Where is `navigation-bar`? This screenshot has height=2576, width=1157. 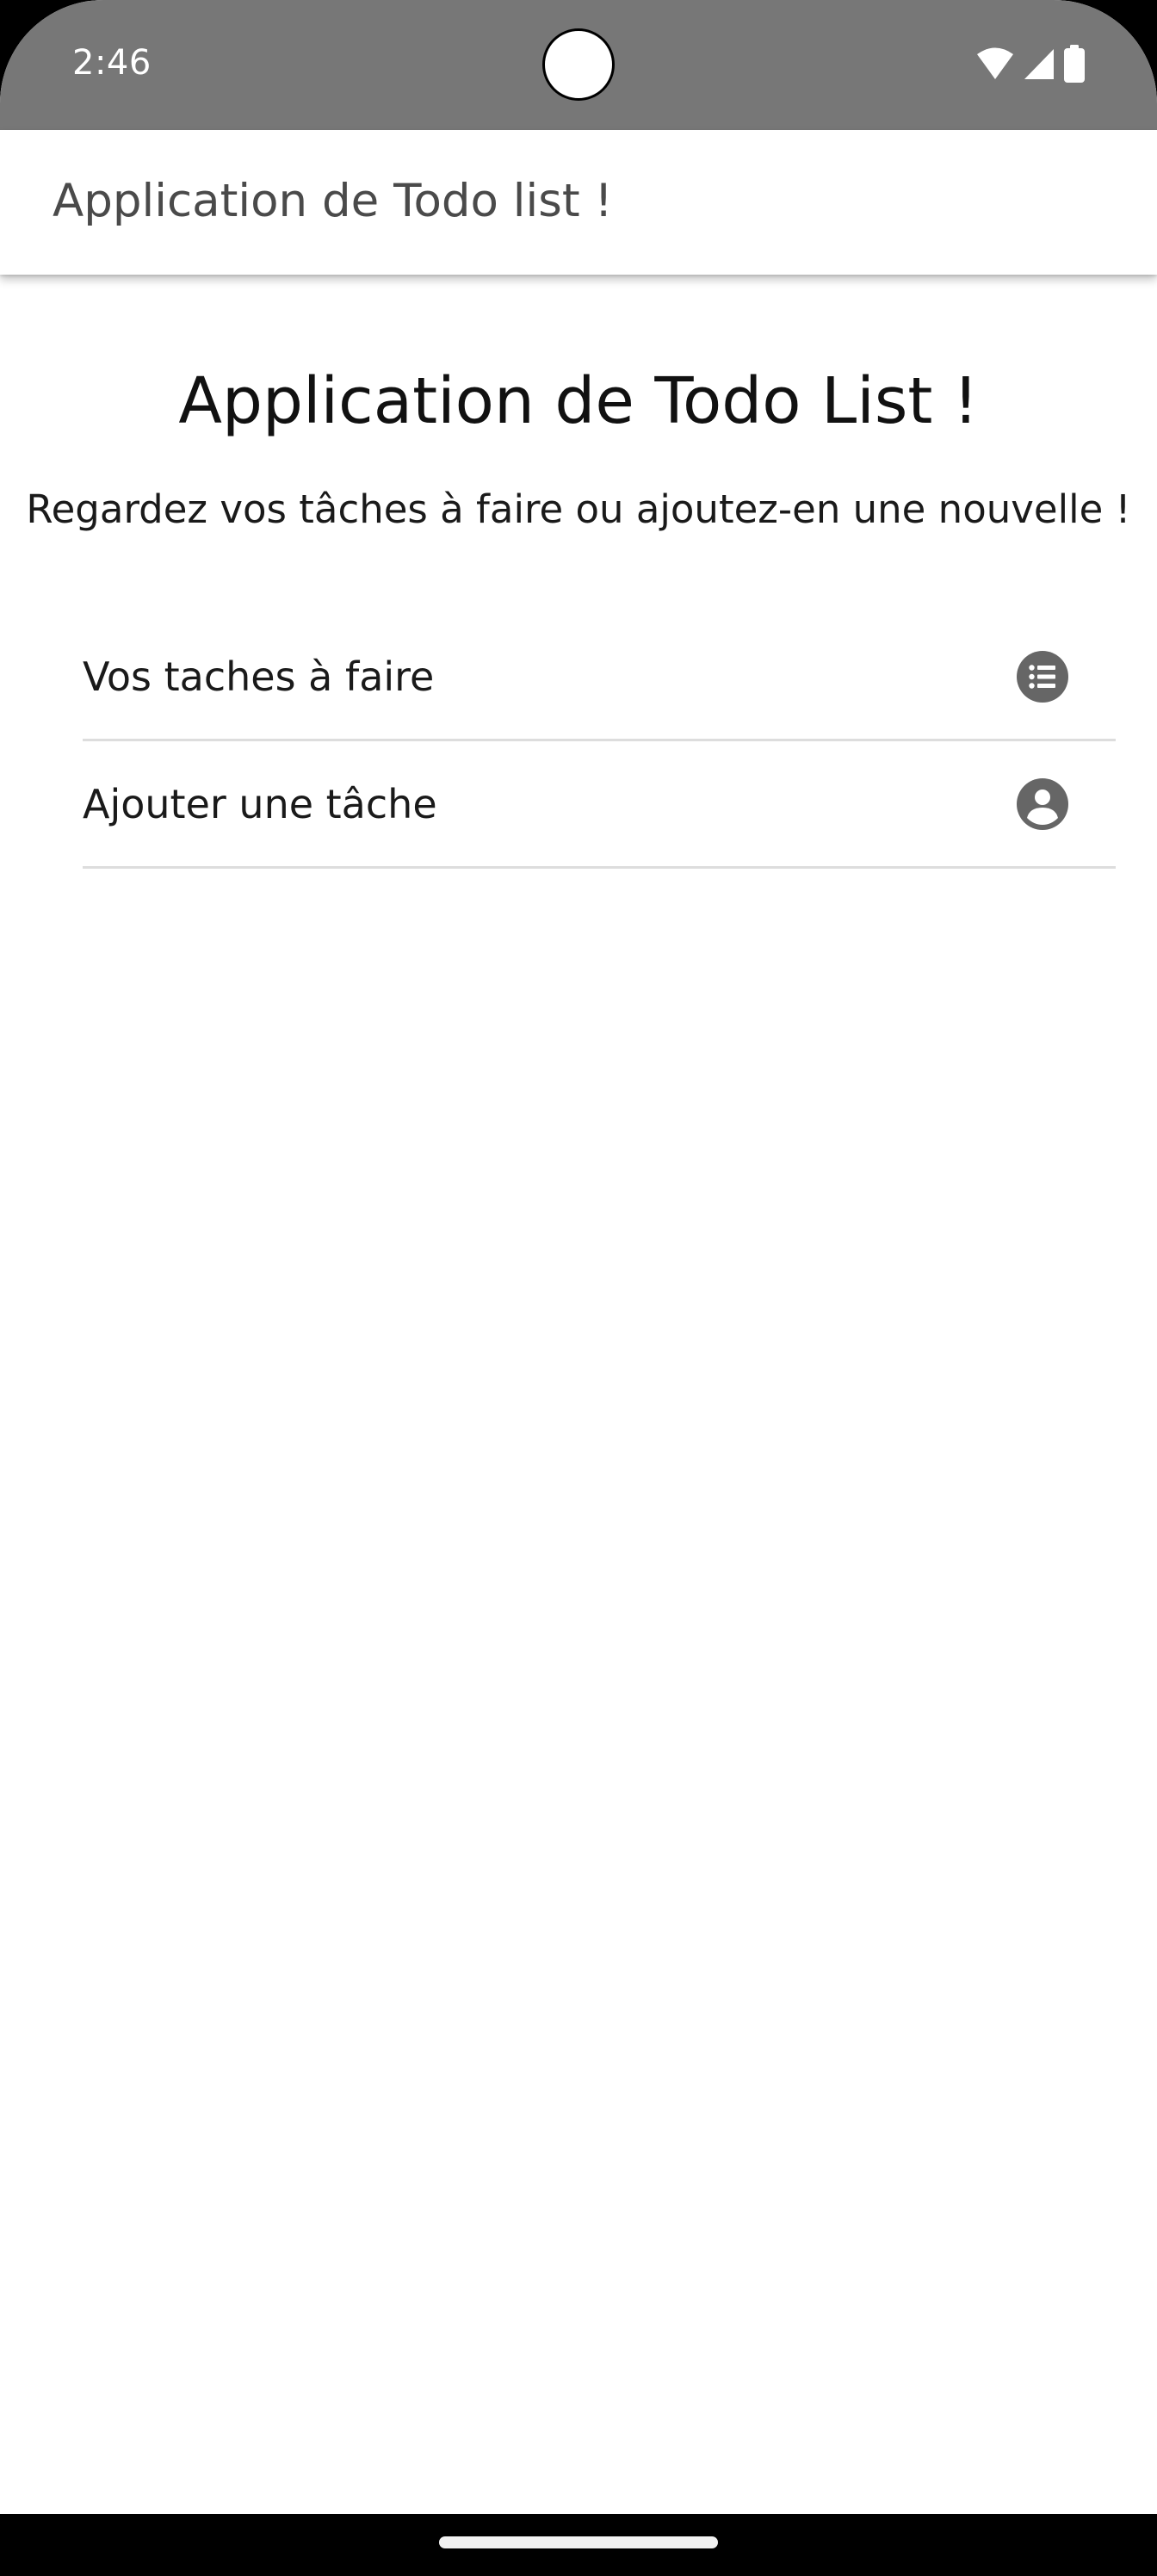
navigation-bar is located at coordinates (579, 2545).